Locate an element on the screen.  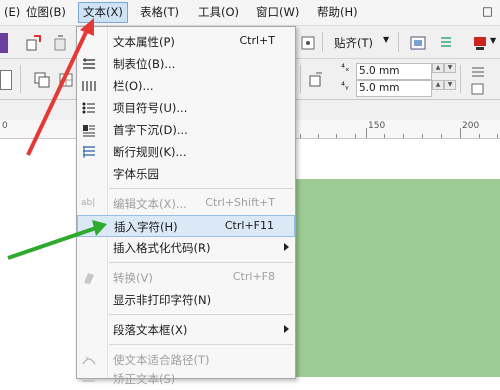
red-arrow-icon is located at coordinates (60, 87).